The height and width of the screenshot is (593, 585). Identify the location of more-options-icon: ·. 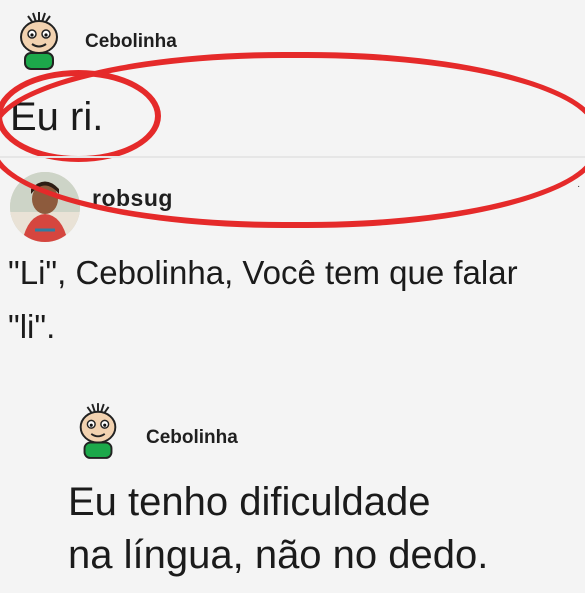
(581, 187).